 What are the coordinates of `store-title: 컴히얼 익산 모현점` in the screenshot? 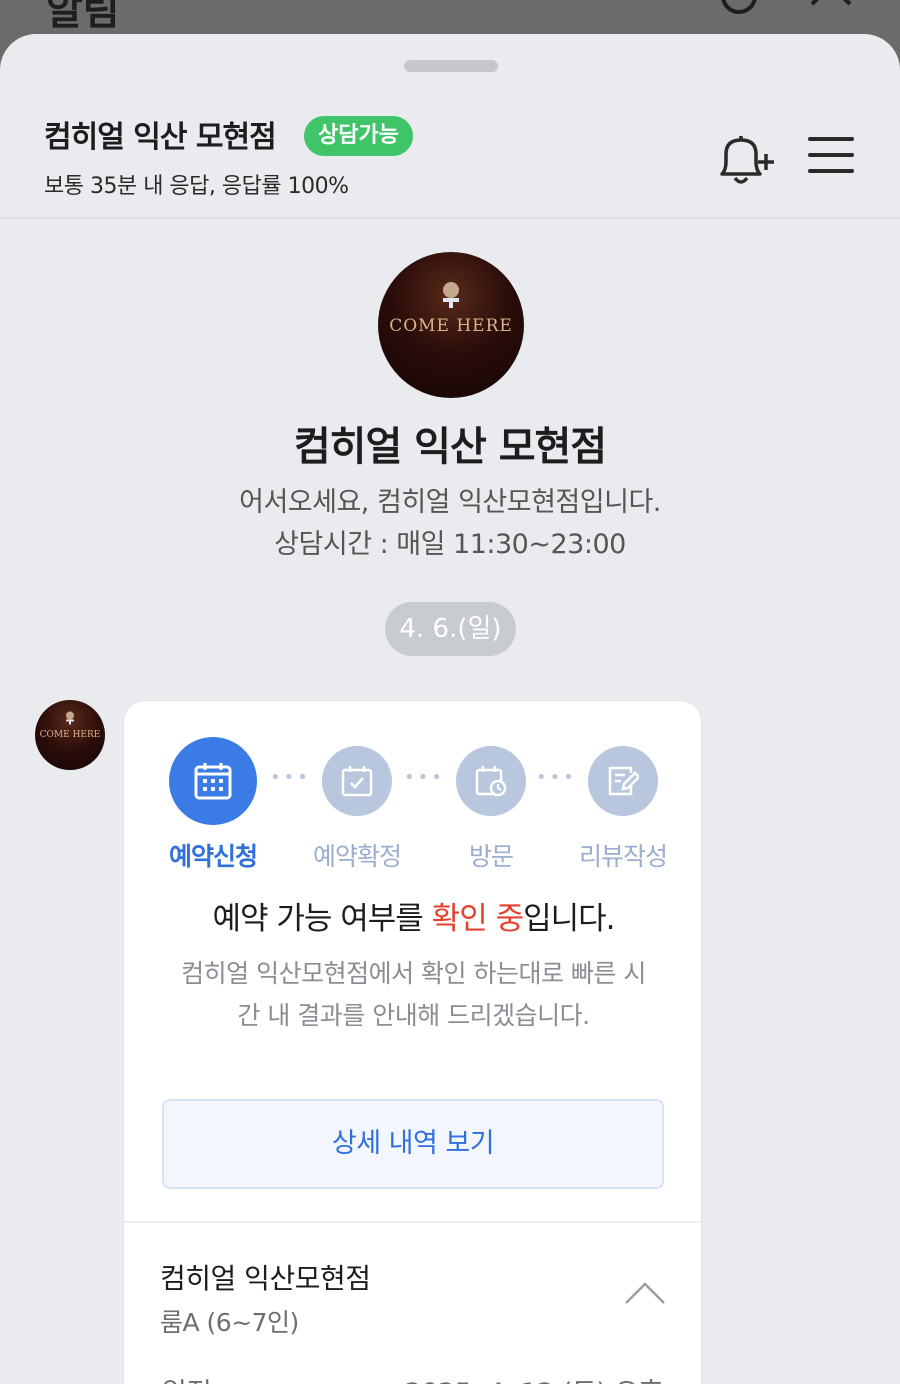 It's located at (160, 137).